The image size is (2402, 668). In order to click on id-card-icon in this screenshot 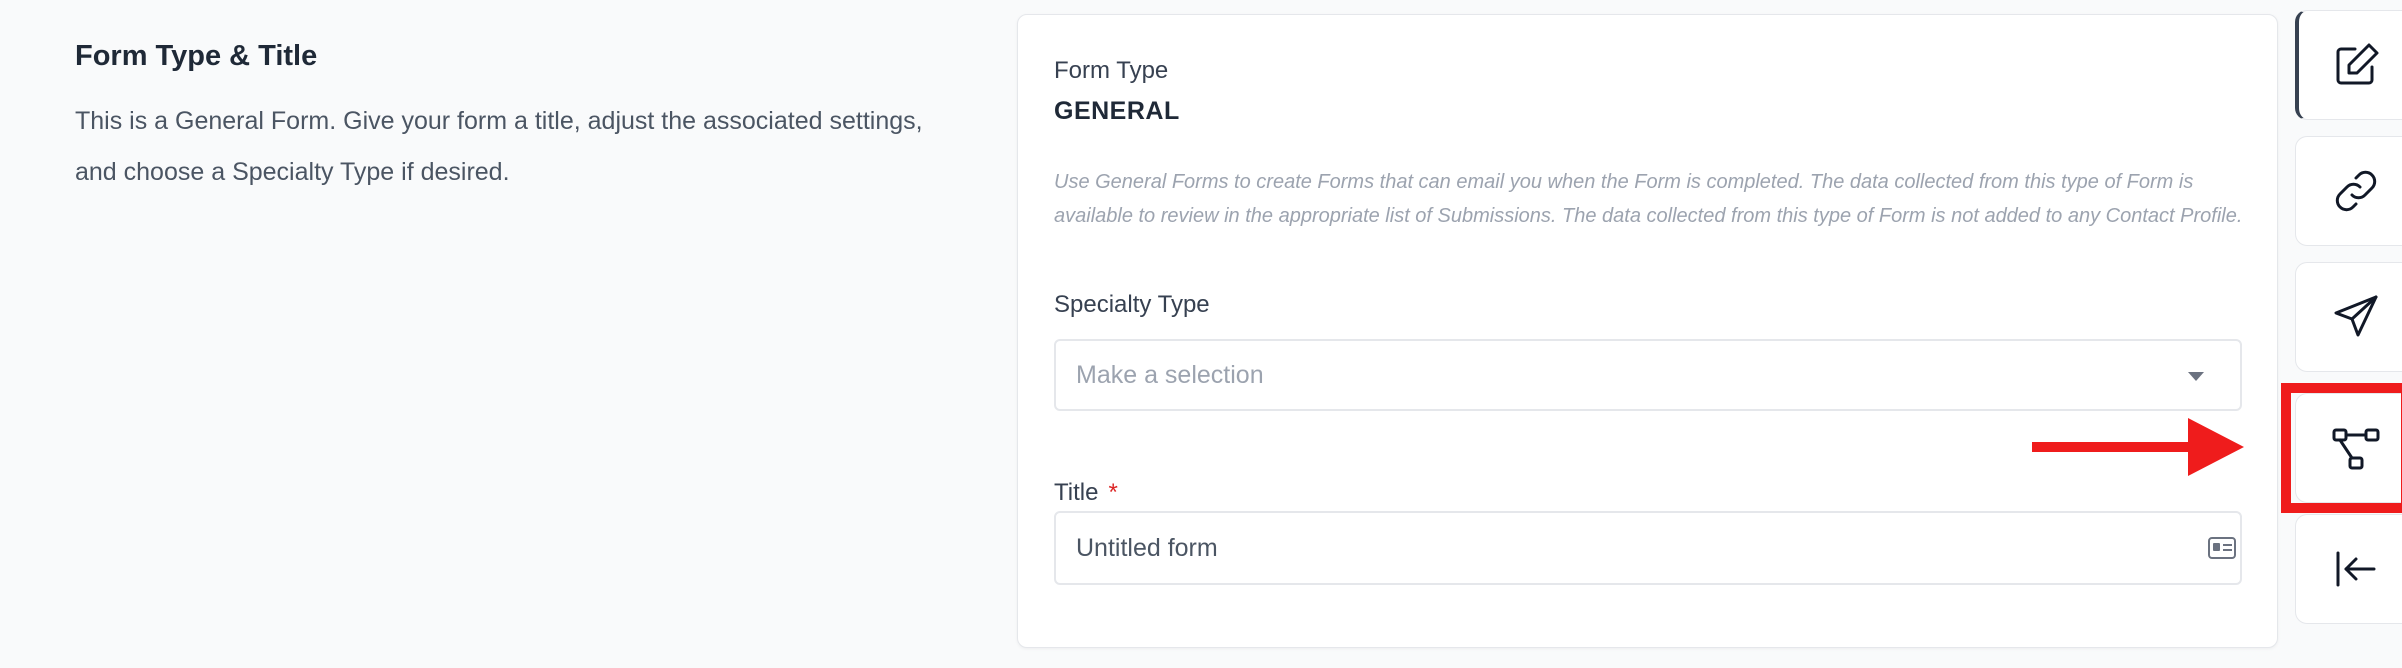, I will do `click(2222, 548)`.